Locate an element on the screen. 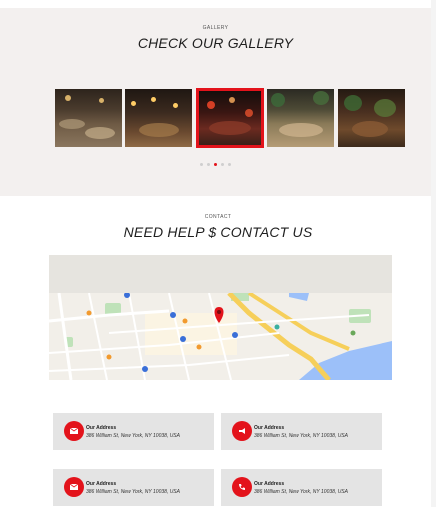  gallery-photo-active is located at coordinates (230, 118).